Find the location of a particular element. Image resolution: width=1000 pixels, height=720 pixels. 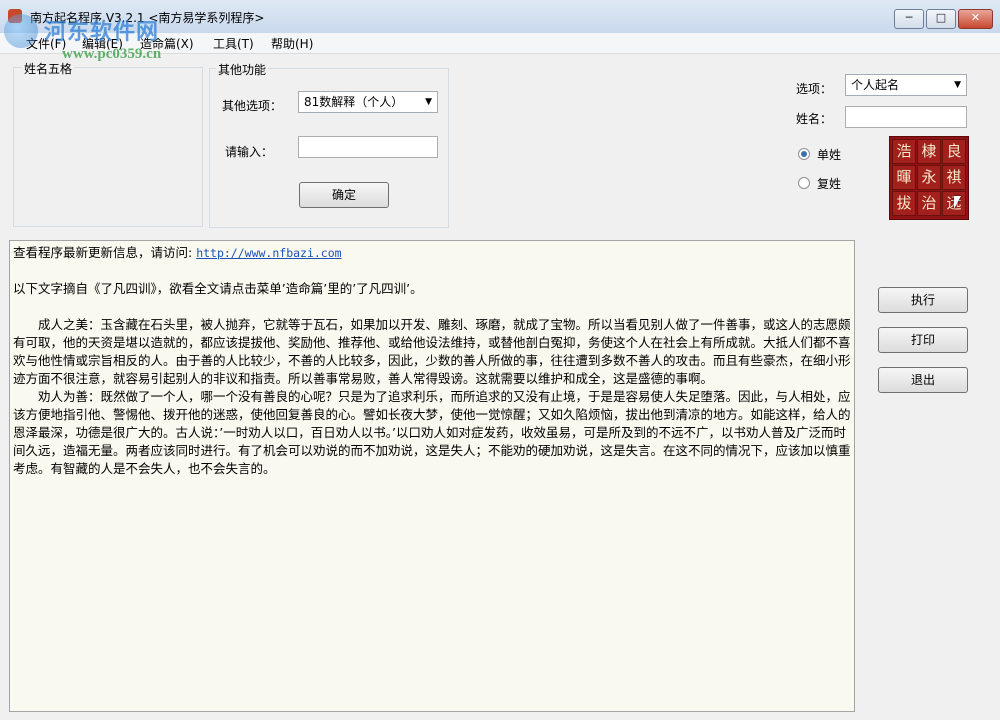

other-option-select: 81数解释（个人） ▼ is located at coordinates (368, 102).